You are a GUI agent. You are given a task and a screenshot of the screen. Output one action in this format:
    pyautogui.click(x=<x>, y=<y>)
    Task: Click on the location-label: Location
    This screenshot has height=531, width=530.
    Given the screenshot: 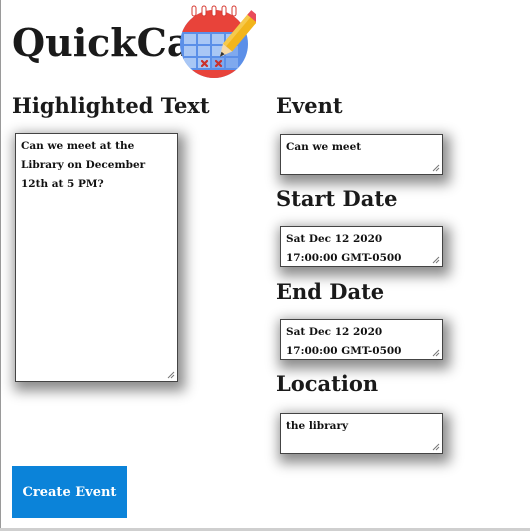 What is the action you would take?
    pyautogui.click(x=327, y=383)
    